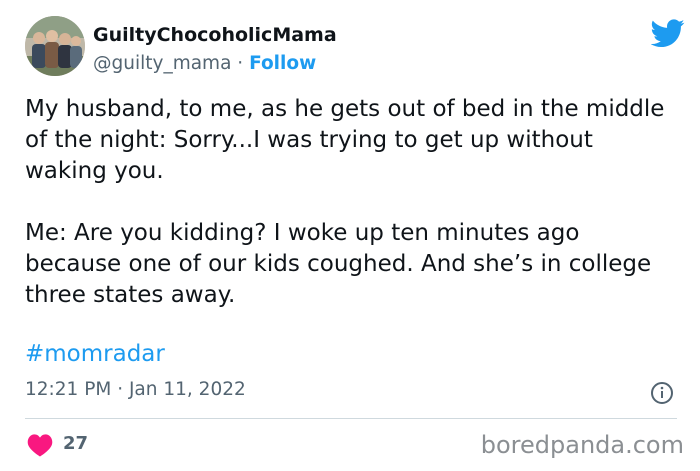 The image size is (700, 471). I want to click on follow-button: Follow, so click(282, 63).